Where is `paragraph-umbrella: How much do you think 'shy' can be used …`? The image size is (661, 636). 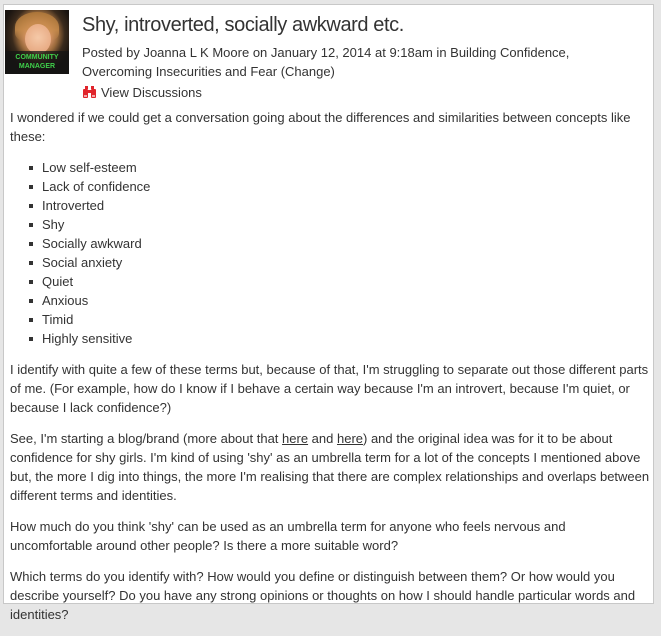 paragraph-umbrella: How much do you think 'shy' can be used … is located at coordinates (288, 536).